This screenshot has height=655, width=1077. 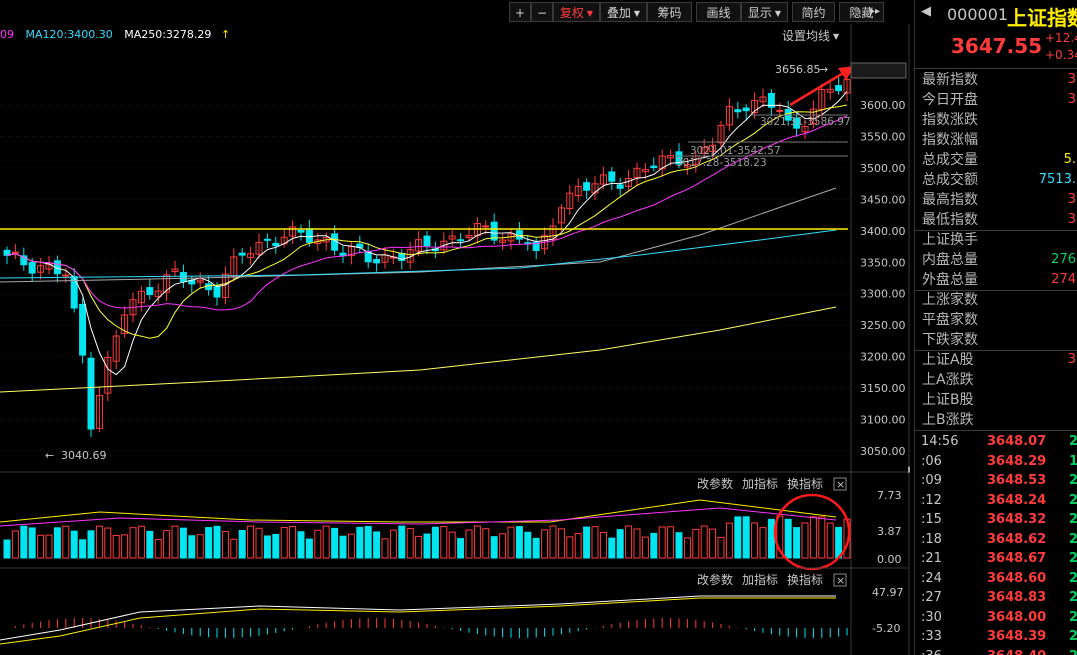 I want to click on collapse-left-icon: ◀, so click(x=926, y=11).